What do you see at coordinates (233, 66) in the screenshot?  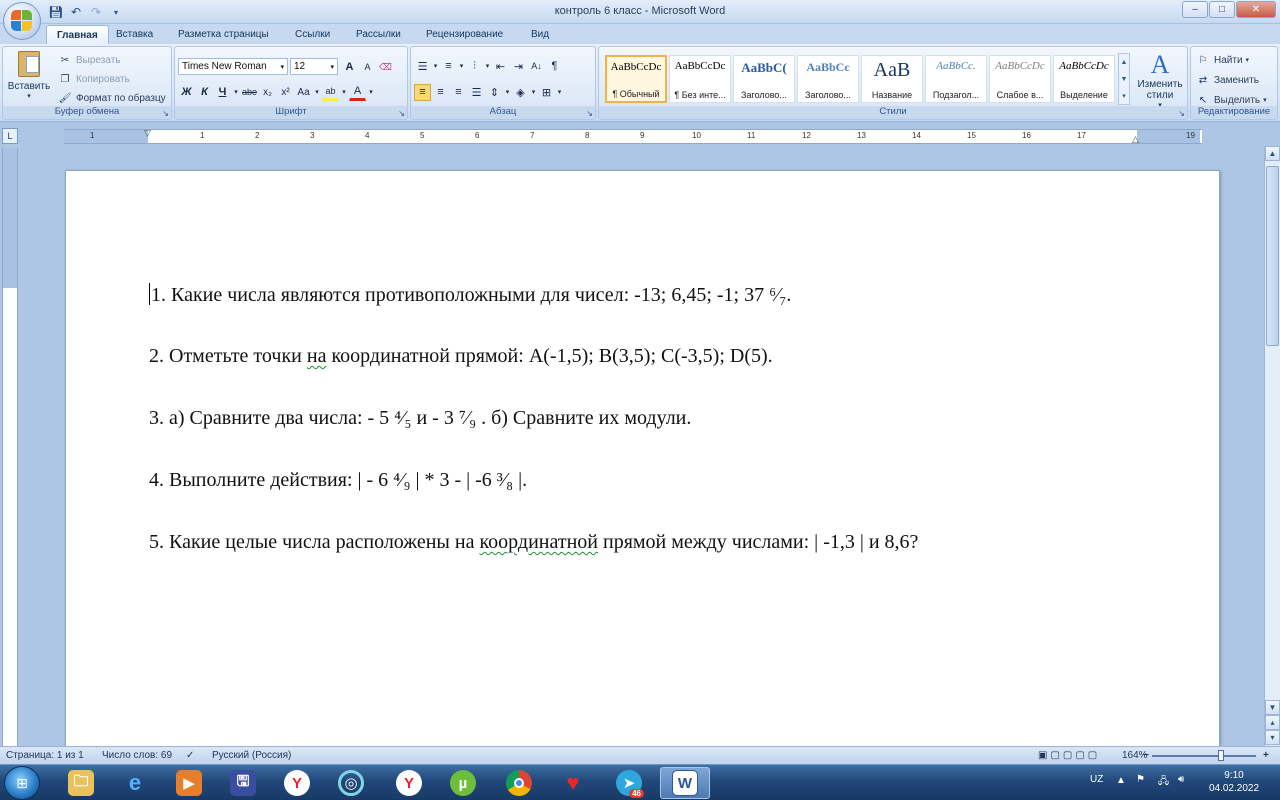 I see `font-family-select: Times New Roman ▾` at bounding box center [233, 66].